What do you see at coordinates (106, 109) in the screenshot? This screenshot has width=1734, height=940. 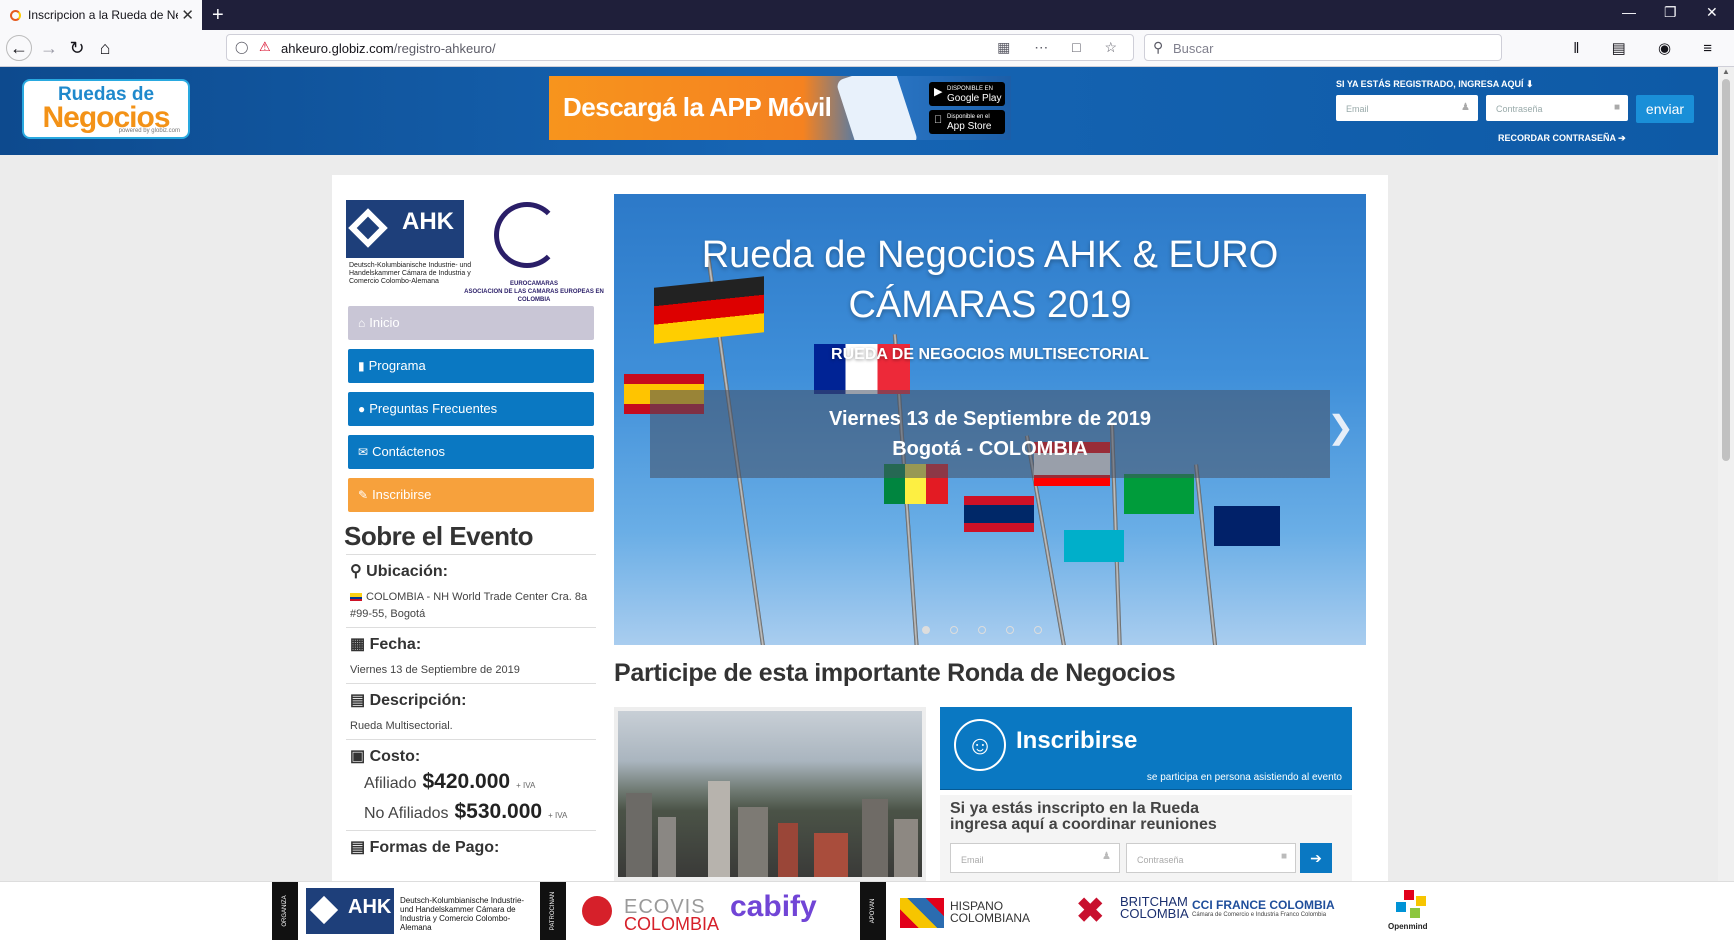 I see `ruedas-de-negocios-logo: Ruedas de Negocios powered by globiz.com` at bounding box center [106, 109].